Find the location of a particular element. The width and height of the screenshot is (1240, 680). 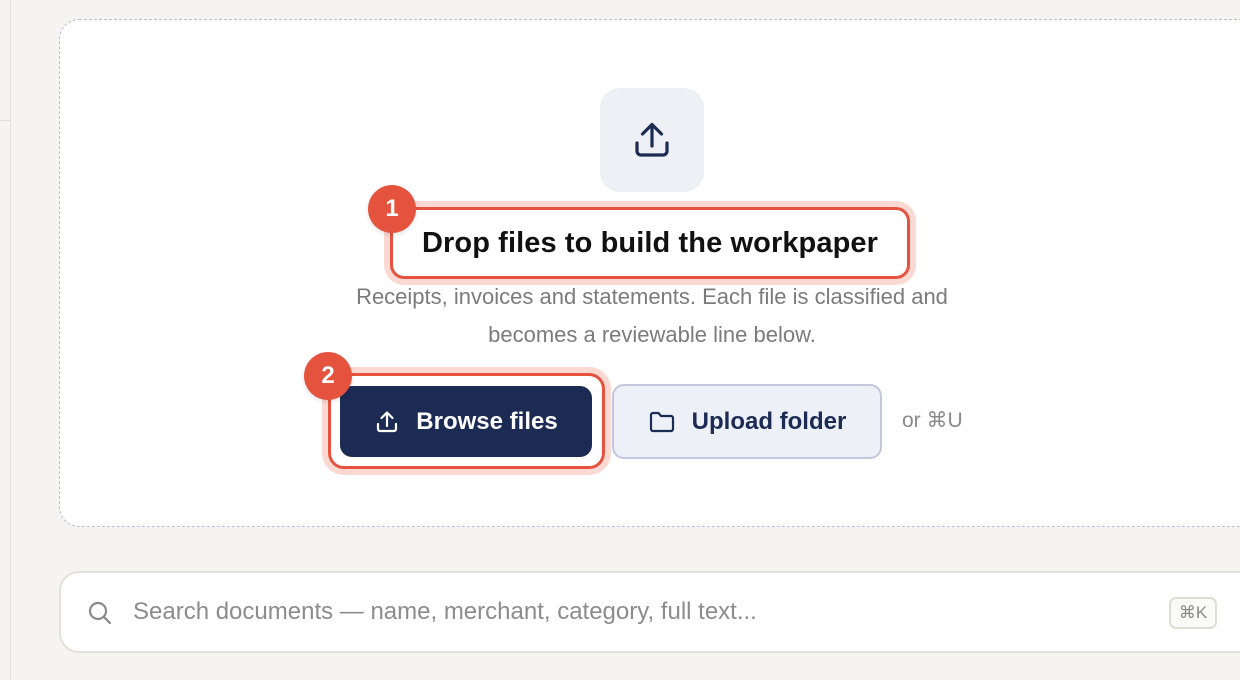

upload-folder-button: Upload folder is located at coordinates (747, 421).